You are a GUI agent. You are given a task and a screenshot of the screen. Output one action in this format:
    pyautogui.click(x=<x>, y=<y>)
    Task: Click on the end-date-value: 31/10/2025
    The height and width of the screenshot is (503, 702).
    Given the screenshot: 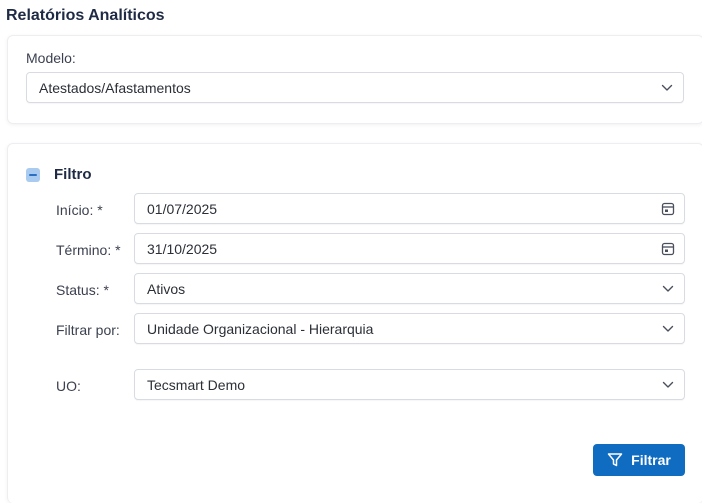 What is the action you would take?
    pyautogui.click(x=182, y=248)
    